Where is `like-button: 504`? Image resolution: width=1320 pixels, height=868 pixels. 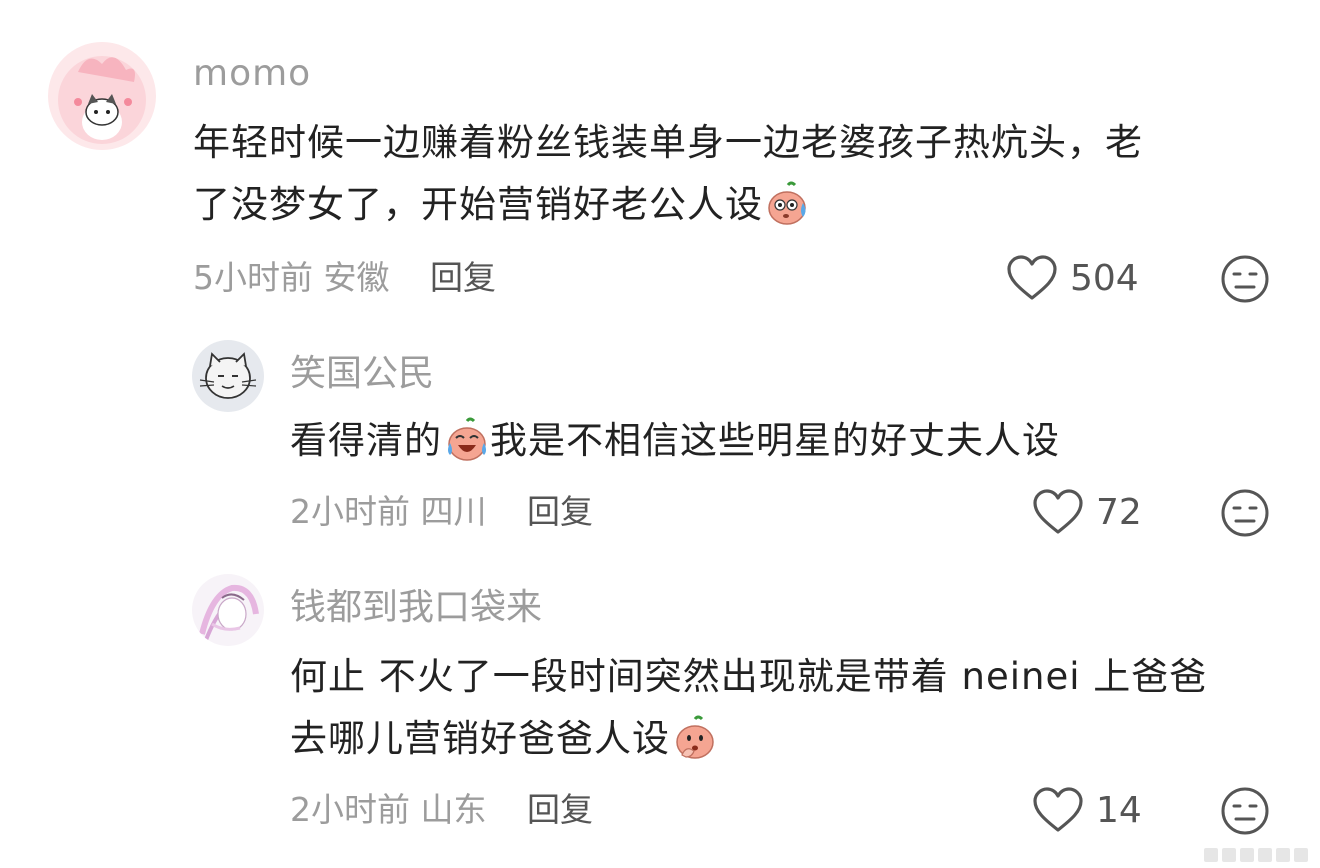 like-button: 504 is located at coordinates (1072, 278).